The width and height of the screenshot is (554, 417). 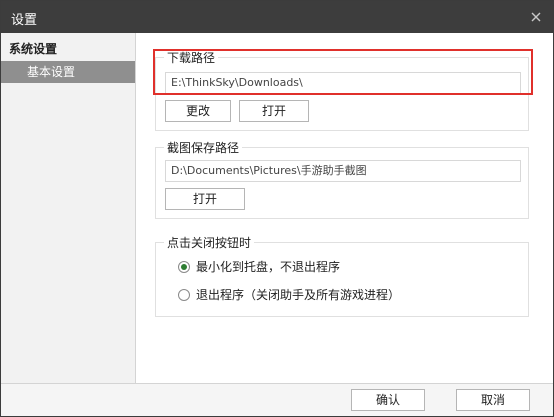 What do you see at coordinates (205, 199) in the screenshot?
I see `open-screenshot-path-button: 打开` at bounding box center [205, 199].